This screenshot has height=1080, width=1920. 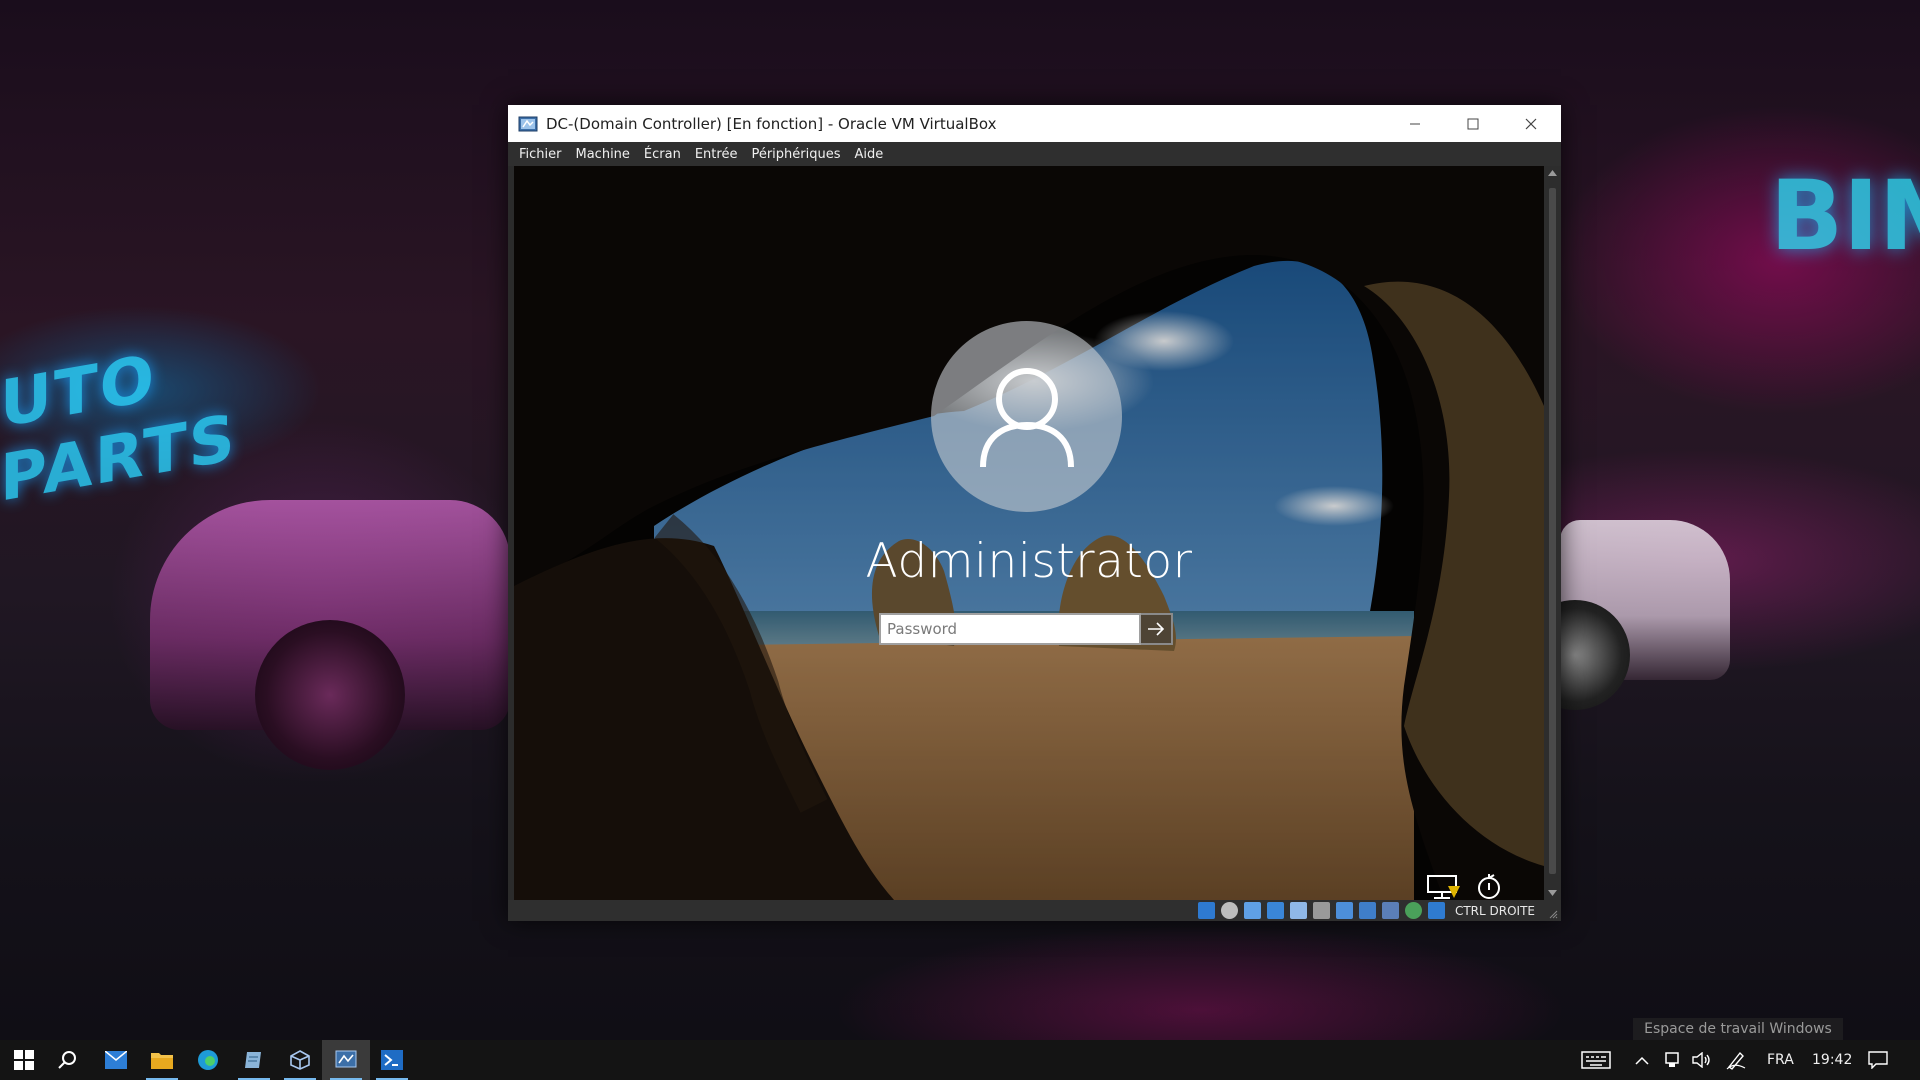 I want to click on password-input, so click(x=1010, y=629).